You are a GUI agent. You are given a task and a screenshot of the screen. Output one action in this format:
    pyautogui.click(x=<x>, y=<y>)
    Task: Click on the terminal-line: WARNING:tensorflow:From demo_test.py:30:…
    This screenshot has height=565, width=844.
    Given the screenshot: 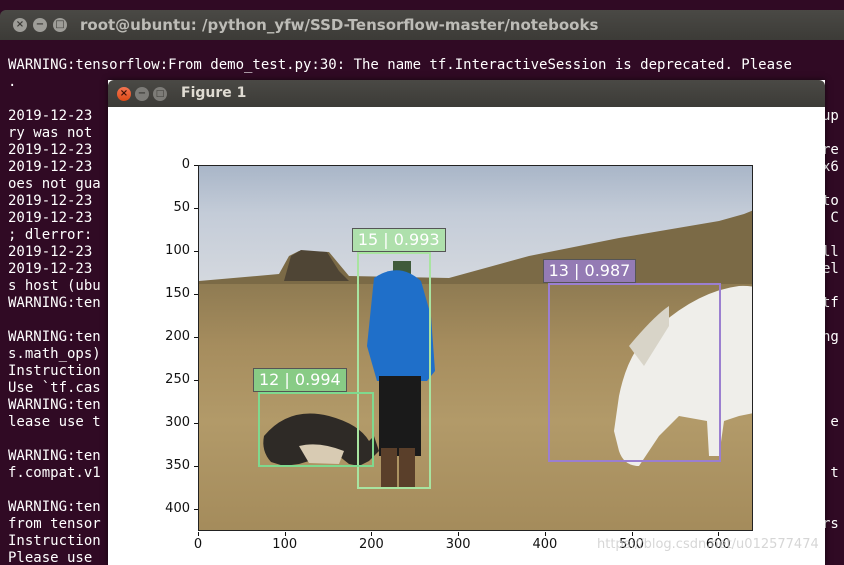 What is the action you would take?
    pyautogui.click(x=400, y=65)
    